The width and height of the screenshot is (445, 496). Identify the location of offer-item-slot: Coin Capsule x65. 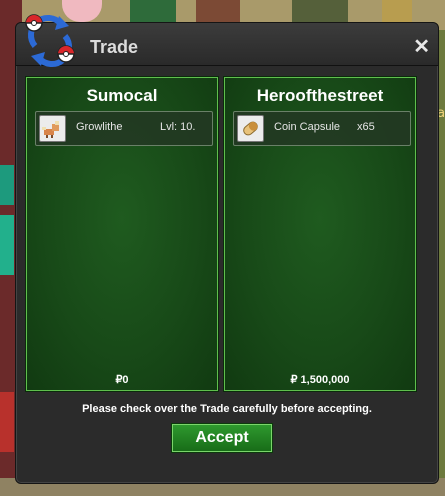
(322, 128).